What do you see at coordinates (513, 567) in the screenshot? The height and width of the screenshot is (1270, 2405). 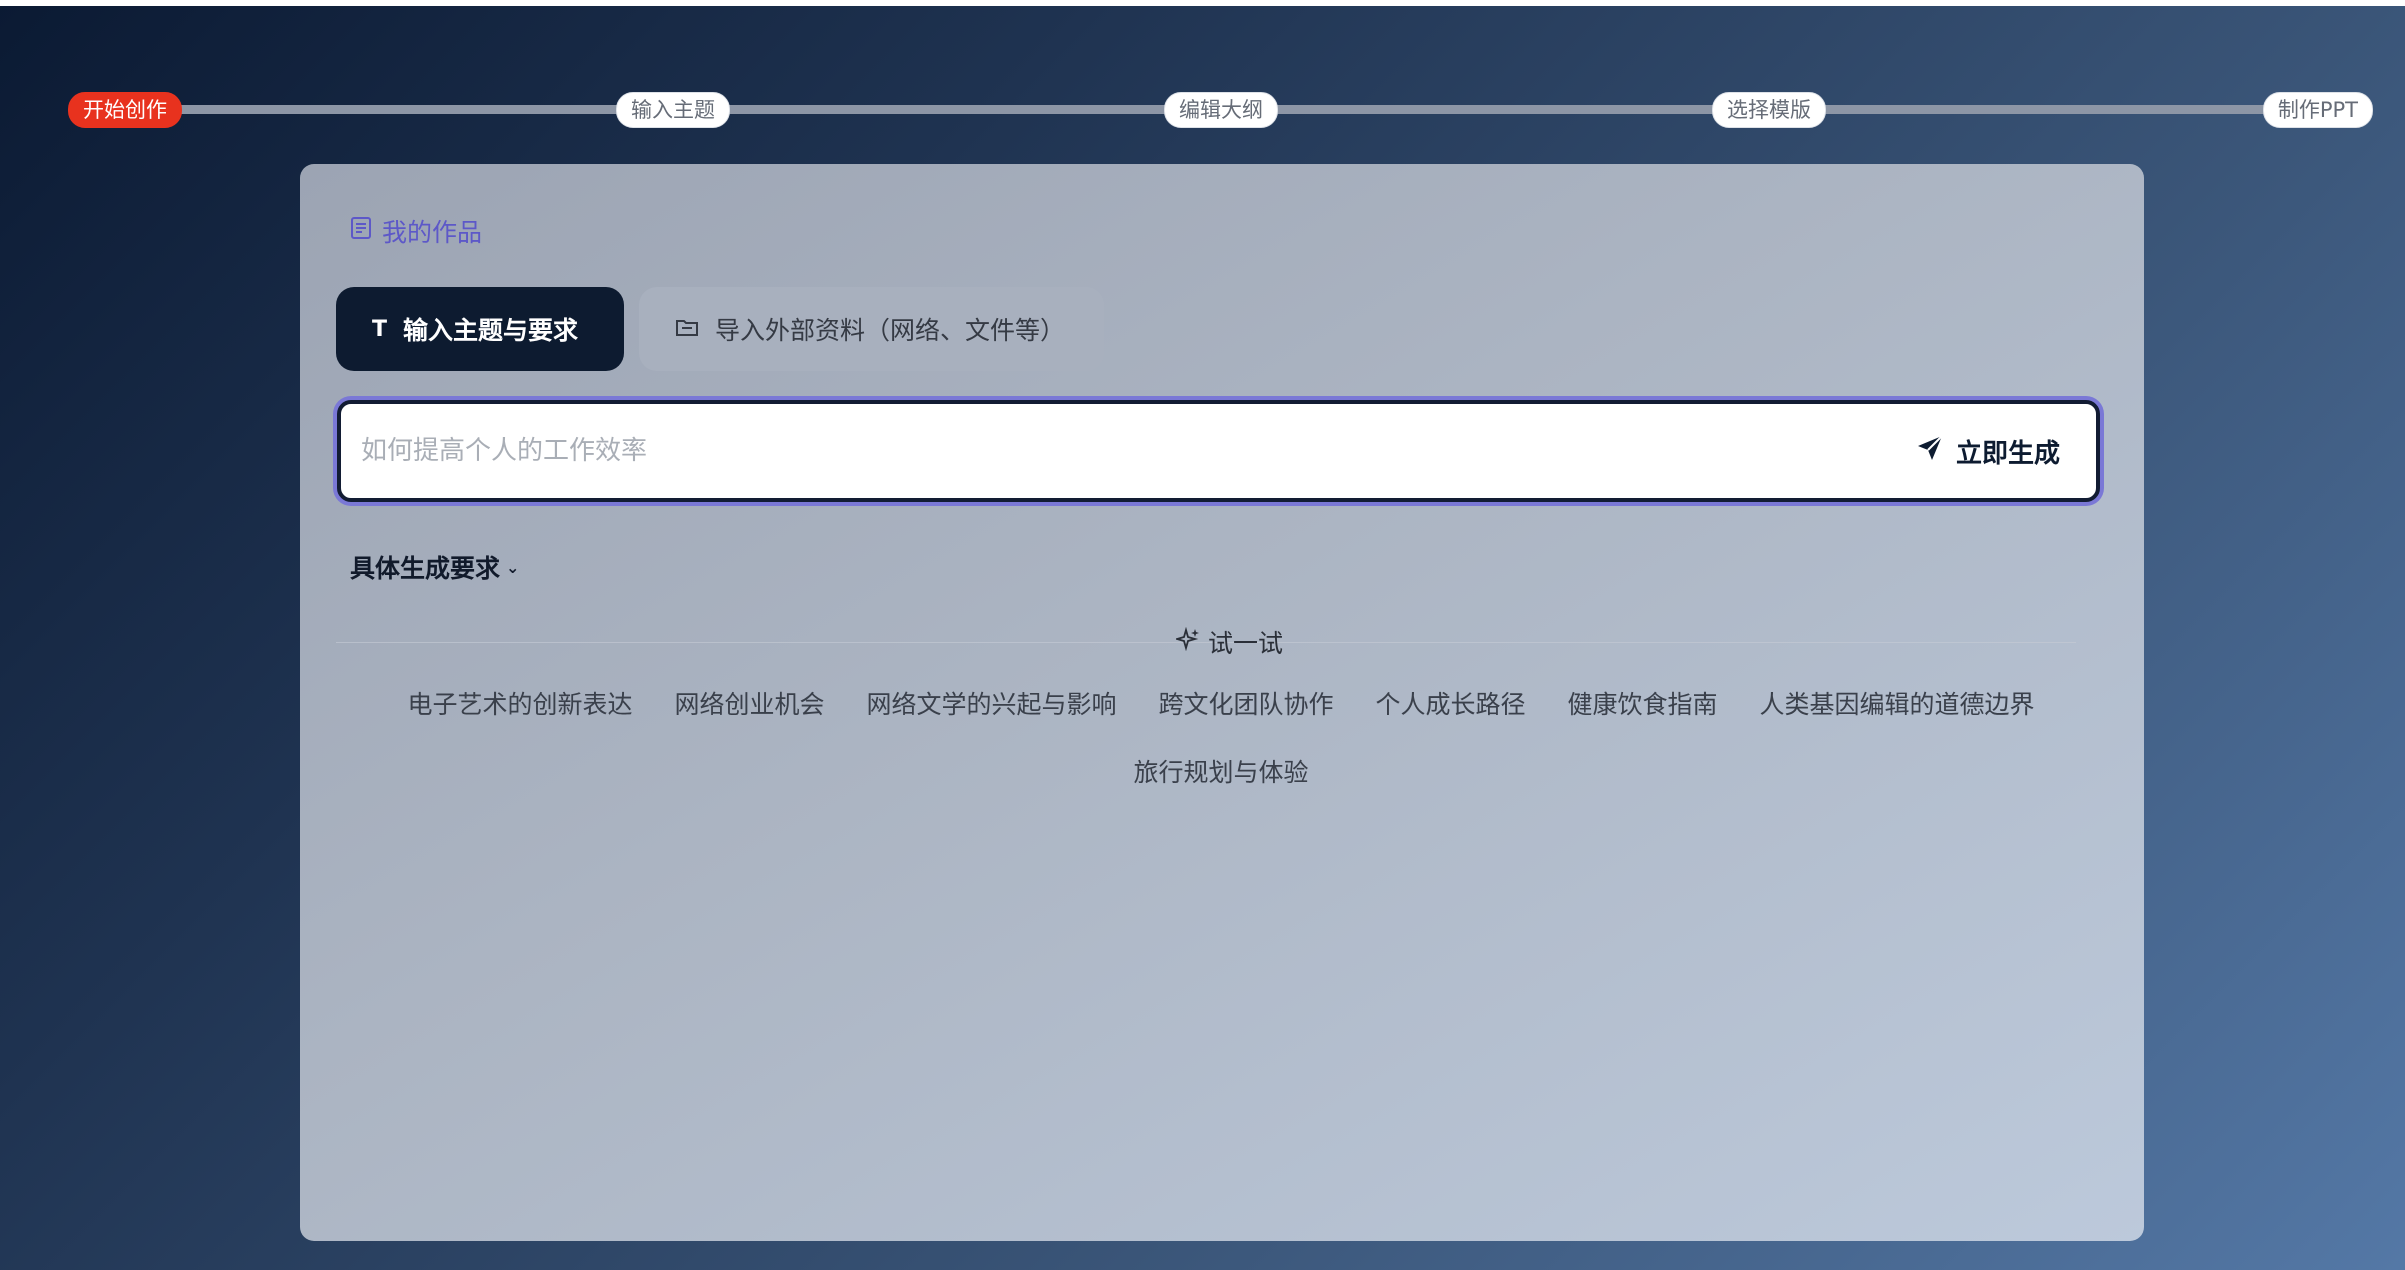 I see `chevron-down-icon: ⌄` at bounding box center [513, 567].